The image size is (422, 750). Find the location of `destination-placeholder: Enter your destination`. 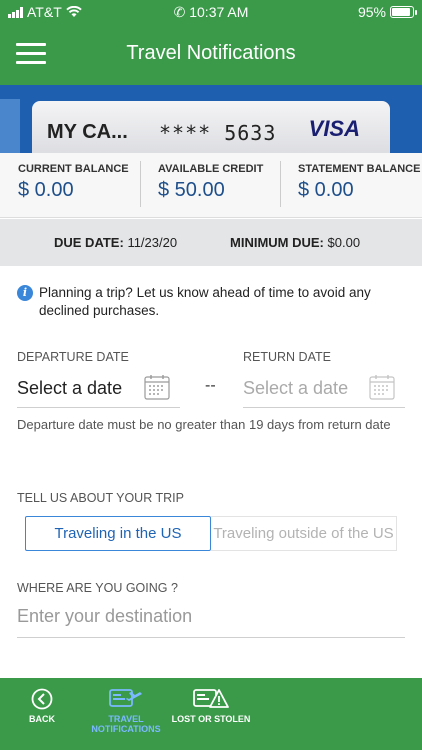

destination-placeholder: Enter your destination is located at coordinates (105, 616).